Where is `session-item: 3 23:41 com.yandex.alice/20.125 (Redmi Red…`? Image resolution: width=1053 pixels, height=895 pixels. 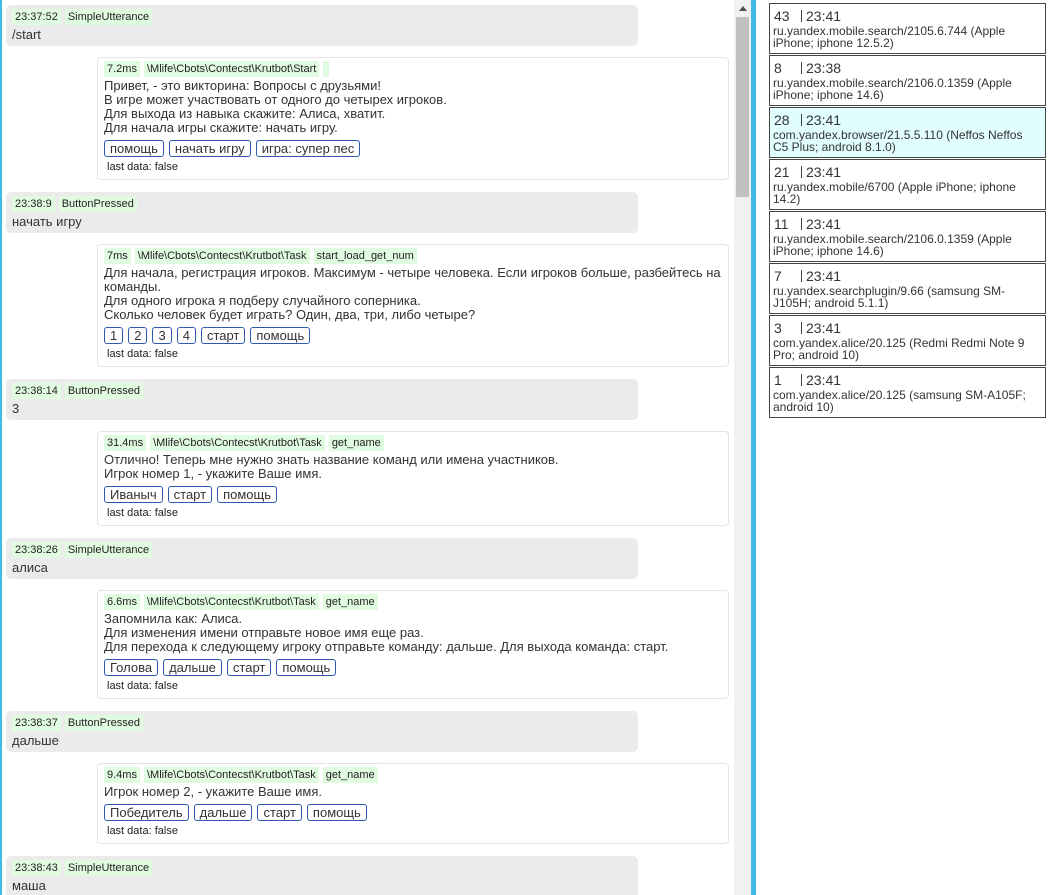 session-item: 3 23:41 com.yandex.alice/20.125 (Redmi Red… is located at coordinates (907, 340).